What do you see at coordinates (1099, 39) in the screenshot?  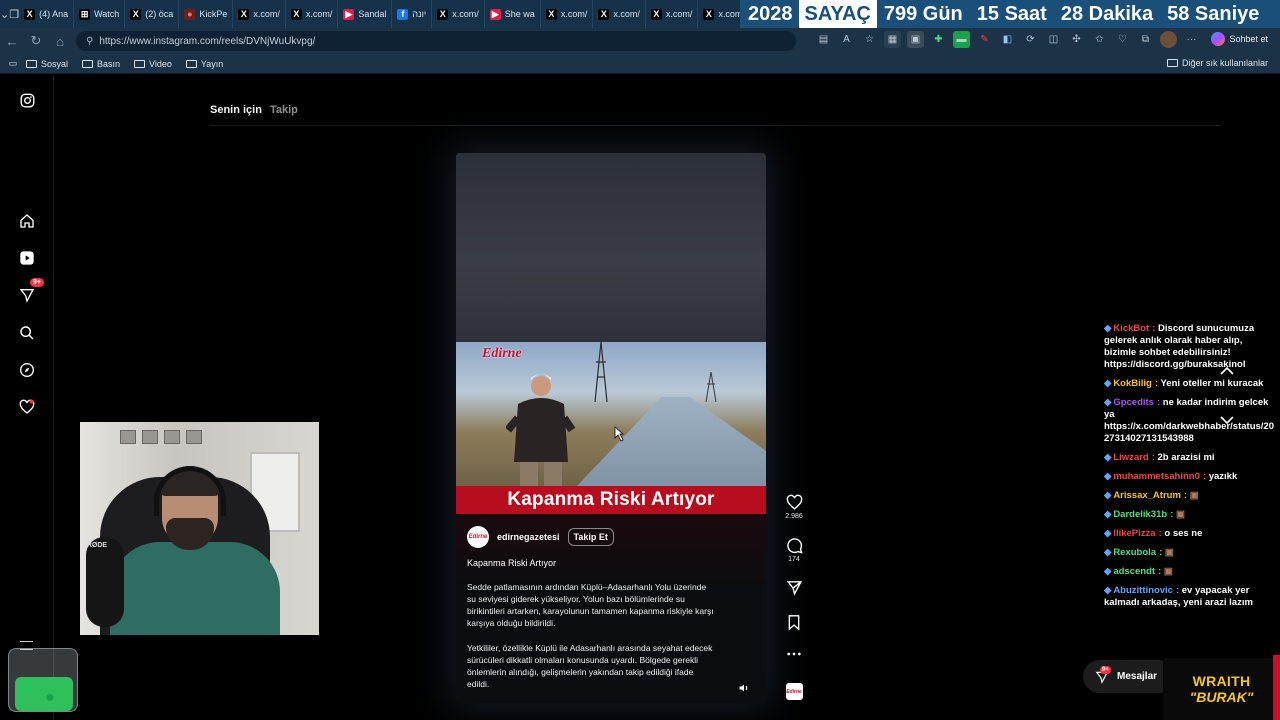 I see `favorites-icon: ✩` at bounding box center [1099, 39].